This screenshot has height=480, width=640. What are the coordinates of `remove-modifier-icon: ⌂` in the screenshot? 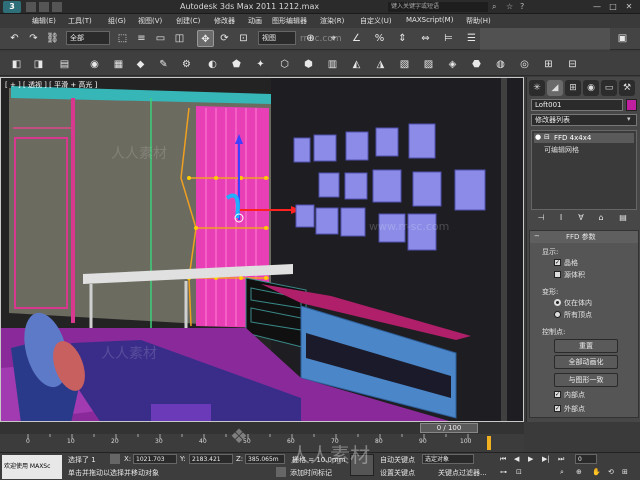 It's located at (601, 218).